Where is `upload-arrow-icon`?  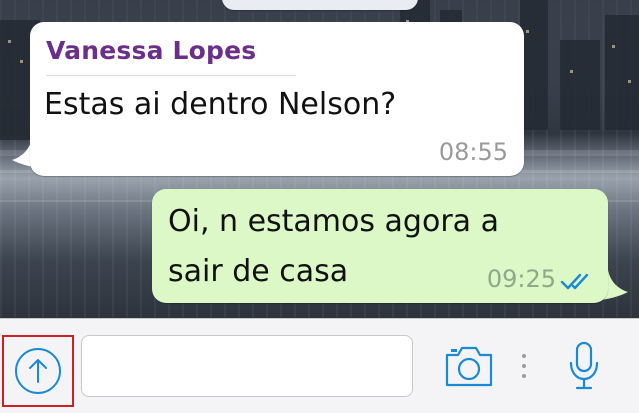
upload-arrow-icon is located at coordinates (38, 371).